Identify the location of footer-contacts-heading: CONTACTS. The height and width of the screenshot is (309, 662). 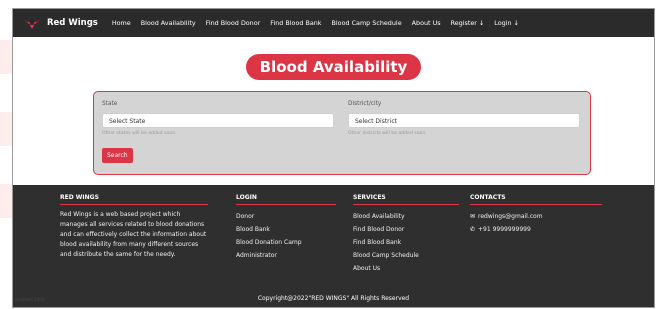
(488, 197).